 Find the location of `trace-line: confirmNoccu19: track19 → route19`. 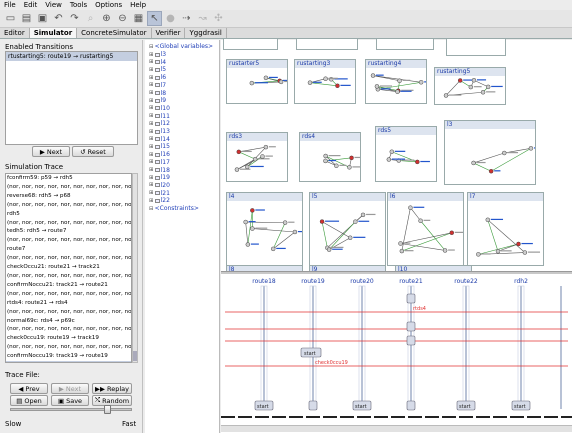

trace-line: confirmNoccu19: track19 → route19 is located at coordinates (68, 356).